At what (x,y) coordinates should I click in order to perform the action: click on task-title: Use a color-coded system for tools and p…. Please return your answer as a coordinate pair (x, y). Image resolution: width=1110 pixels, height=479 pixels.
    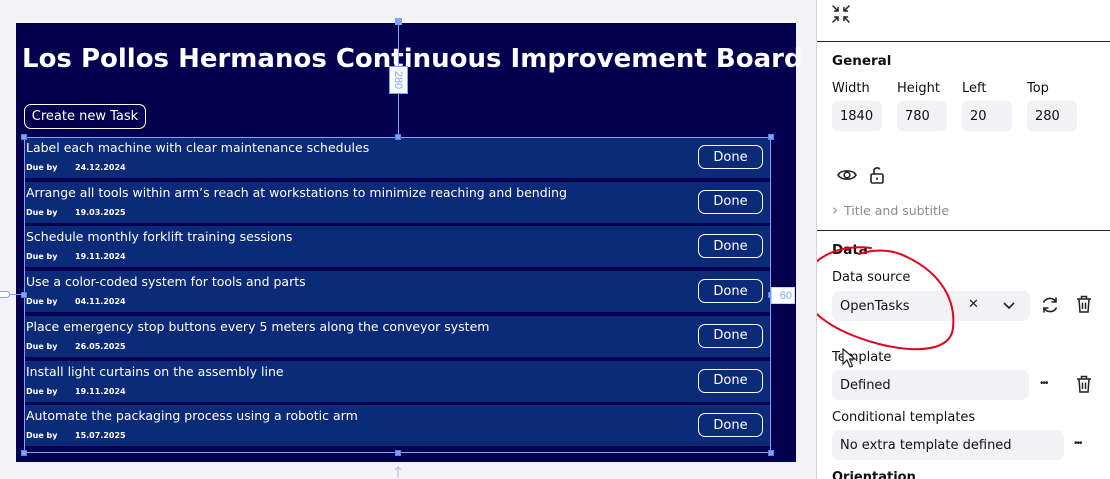
    Looking at the image, I should click on (166, 282).